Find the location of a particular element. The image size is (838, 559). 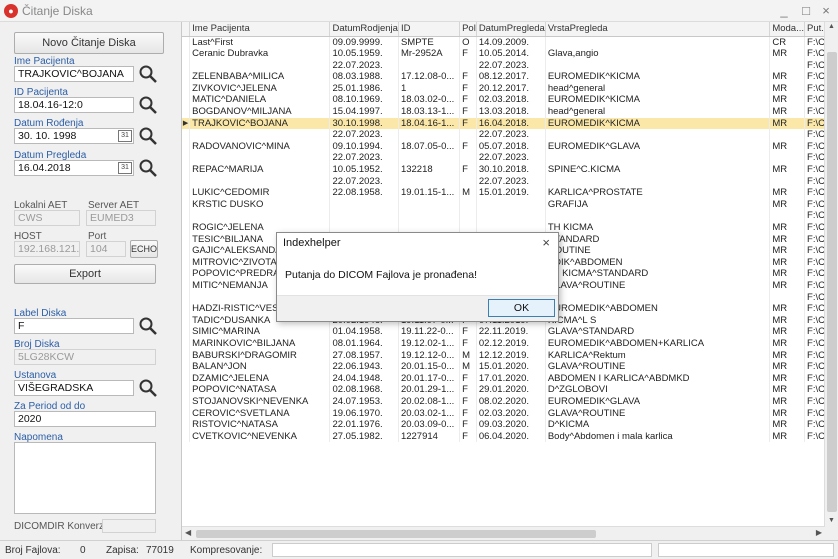

scroll-down-icon: ▼ is located at coordinates (831, 520).